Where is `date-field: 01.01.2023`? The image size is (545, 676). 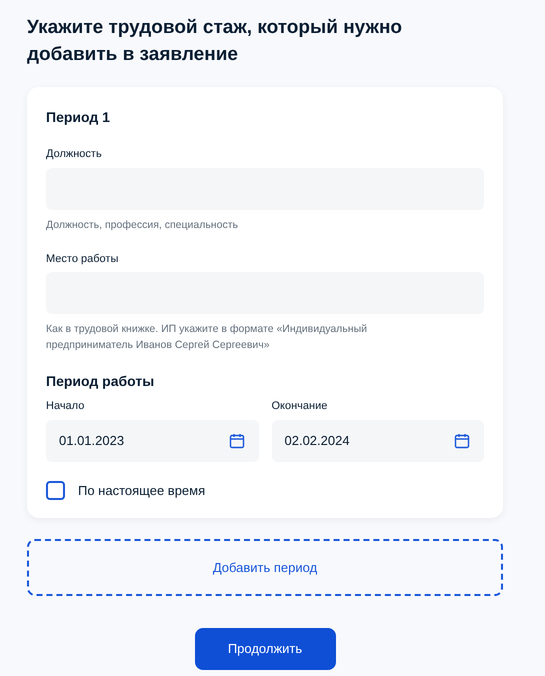
date-field: 01.01.2023 is located at coordinates (152, 441).